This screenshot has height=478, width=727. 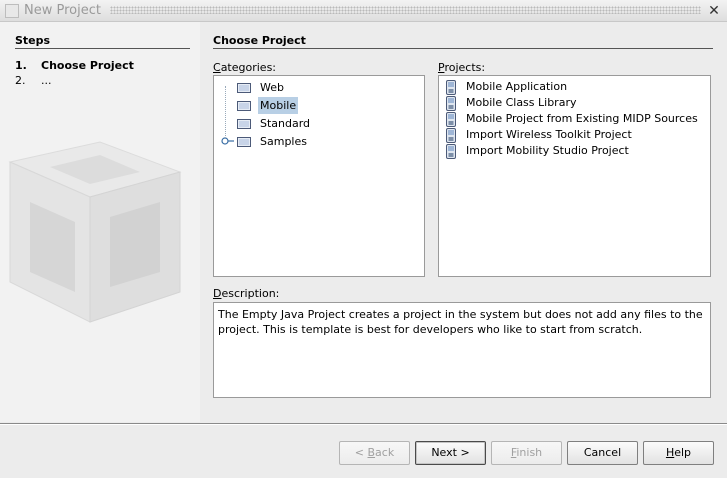 I want to click on next-button: Next >, so click(x=450, y=453).